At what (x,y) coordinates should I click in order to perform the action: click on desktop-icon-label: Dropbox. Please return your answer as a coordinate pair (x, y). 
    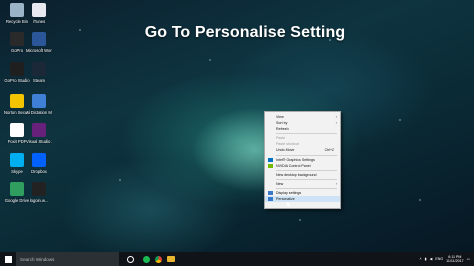
    Looking at the image, I should click on (39, 171).